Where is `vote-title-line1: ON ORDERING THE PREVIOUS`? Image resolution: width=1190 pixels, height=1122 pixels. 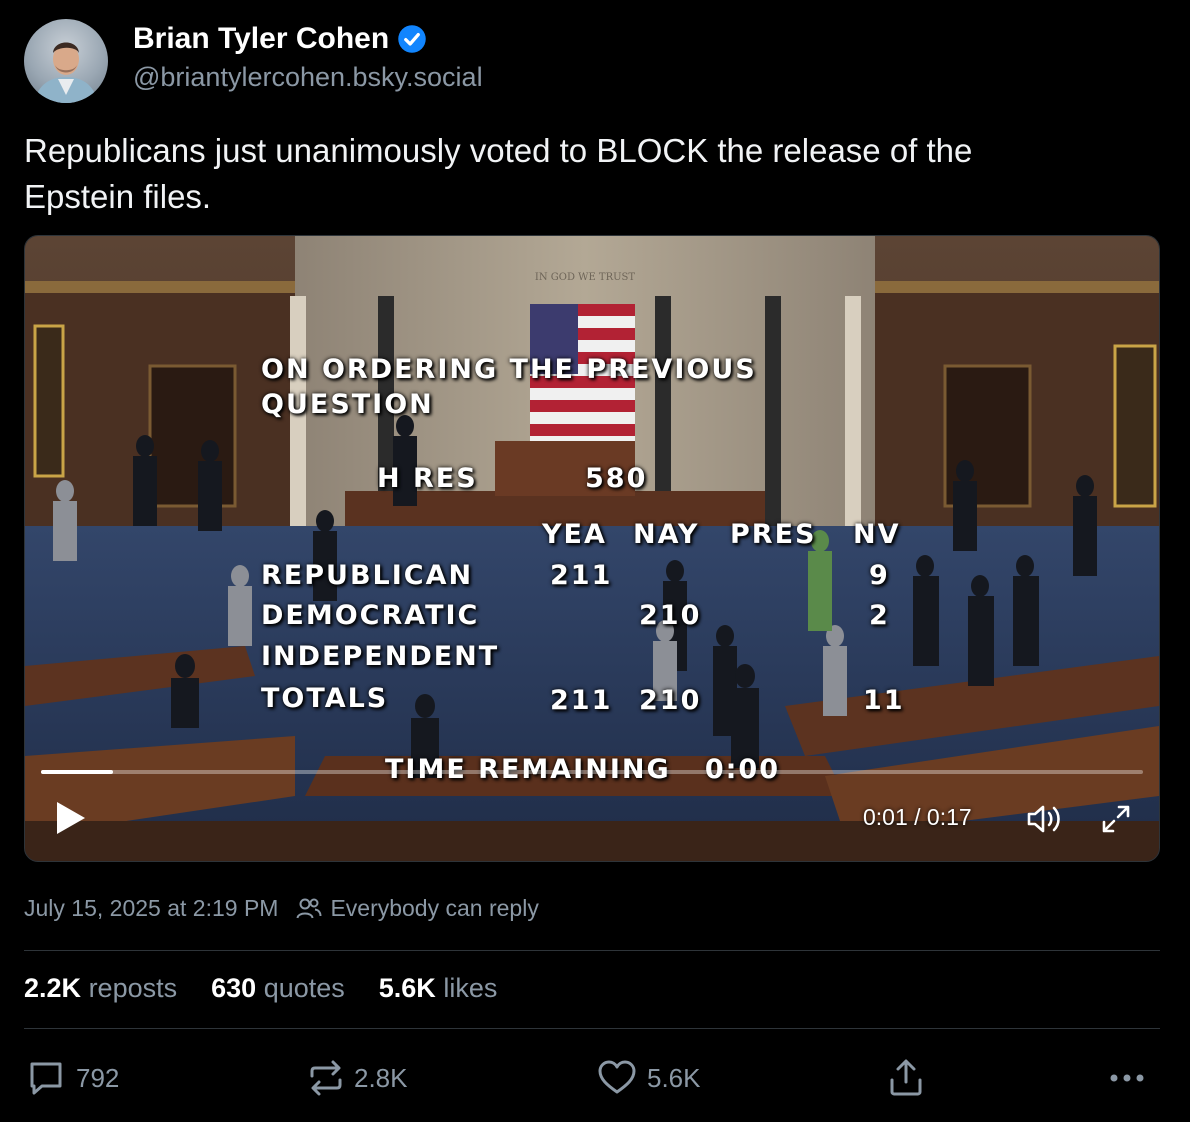 vote-title-line1: ON ORDERING THE PREVIOUS is located at coordinates (509, 369).